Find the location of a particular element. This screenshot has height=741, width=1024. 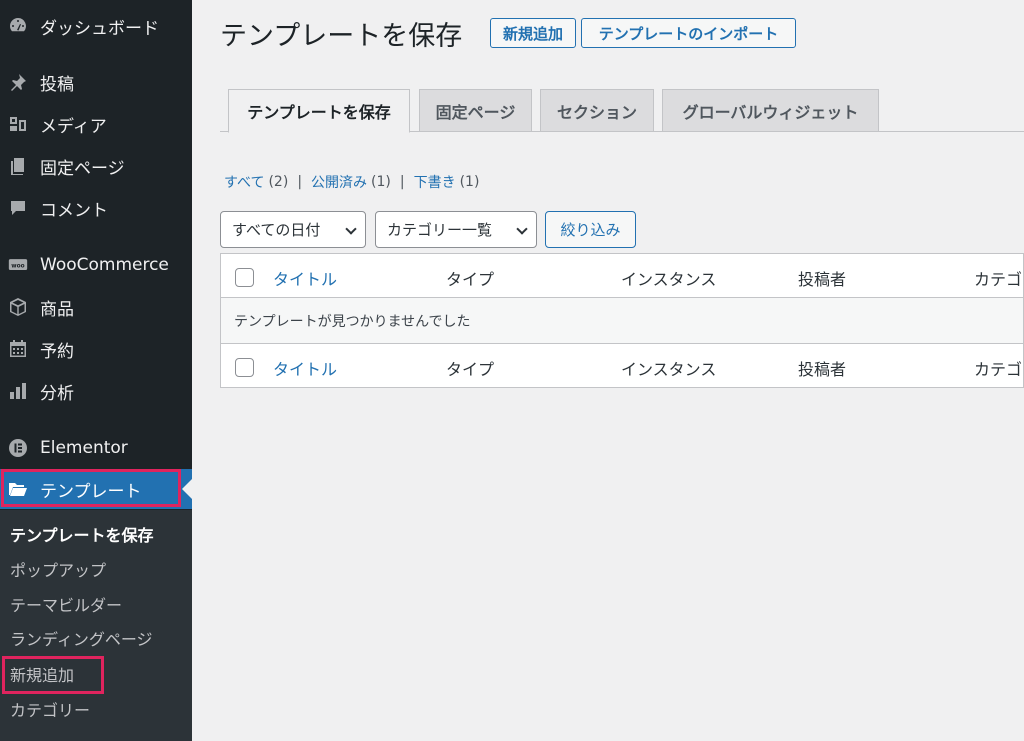

column-instances: インスタンス is located at coordinates (669, 279).